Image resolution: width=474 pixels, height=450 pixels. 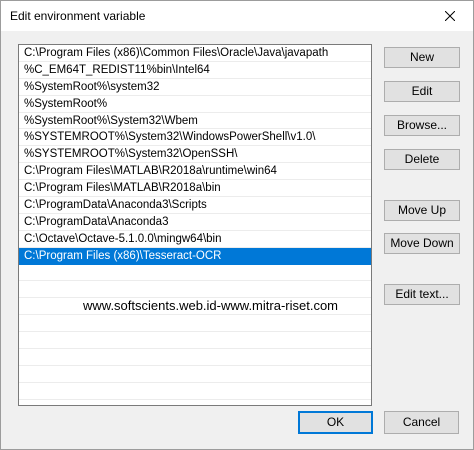 What do you see at coordinates (195, 121) in the screenshot?
I see `path-list-item: %SystemRoot%\System32\Wbem` at bounding box center [195, 121].